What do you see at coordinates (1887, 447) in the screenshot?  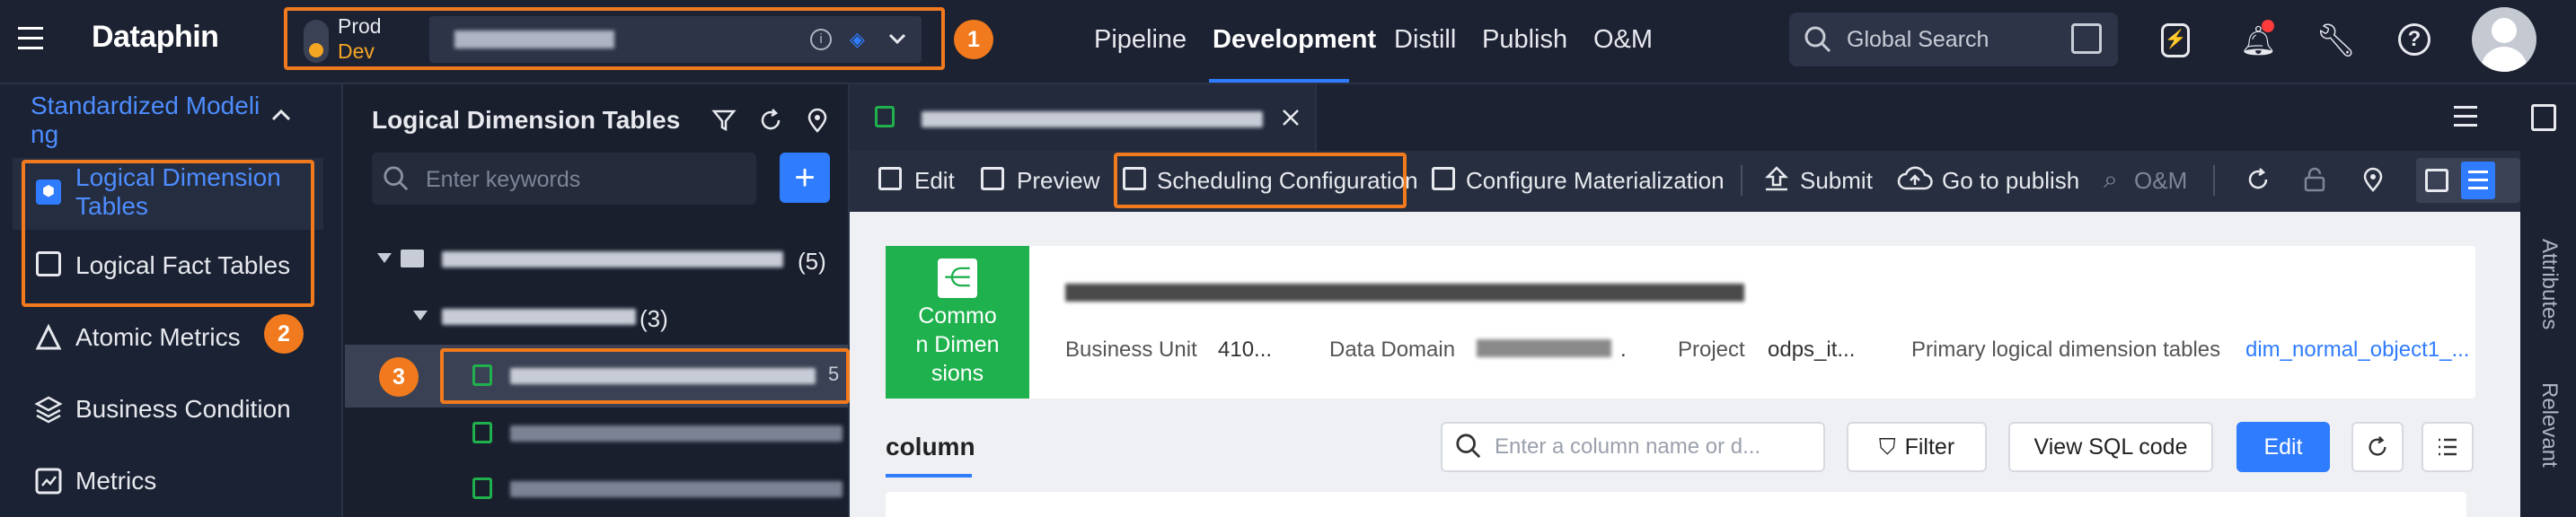 I see `filter-icon: ⛉` at bounding box center [1887, 447].